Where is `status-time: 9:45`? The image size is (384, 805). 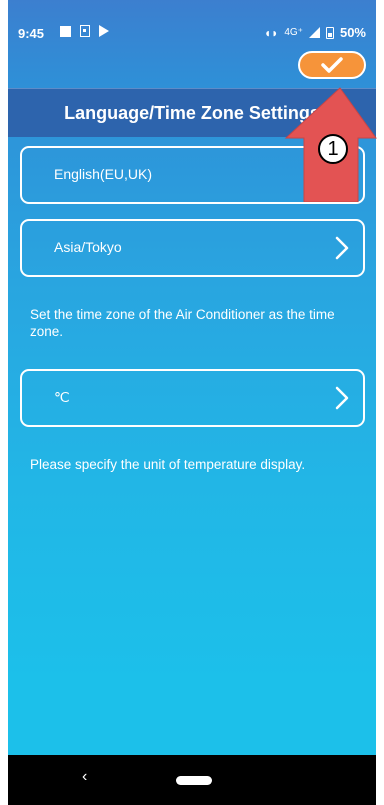
status-time: 9:45 is located at coordinates (31, 33).